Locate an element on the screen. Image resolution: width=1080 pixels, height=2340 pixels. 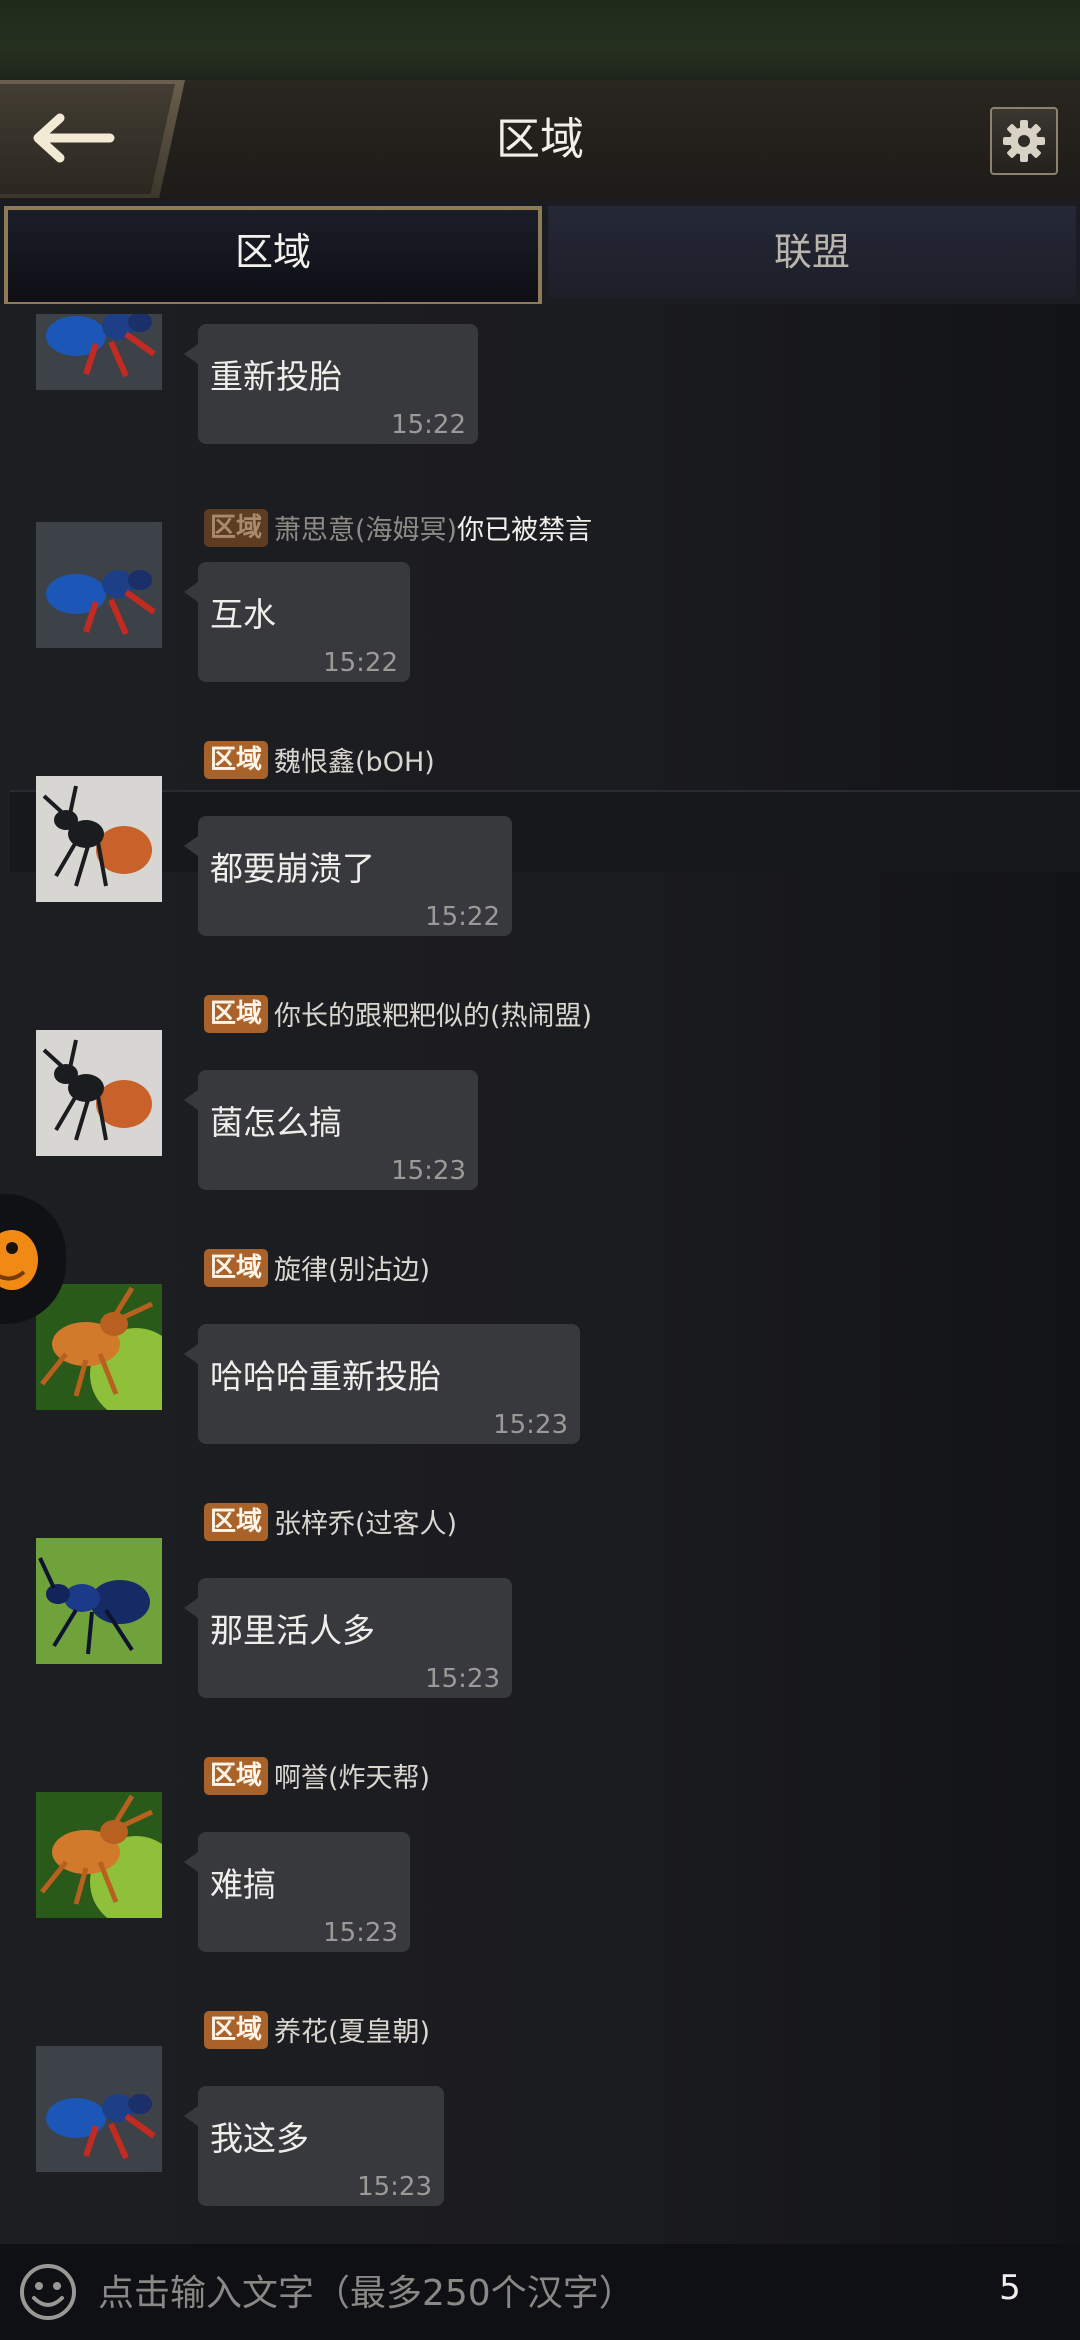
char-count: 5 is located at coordinates (1010, 2288).